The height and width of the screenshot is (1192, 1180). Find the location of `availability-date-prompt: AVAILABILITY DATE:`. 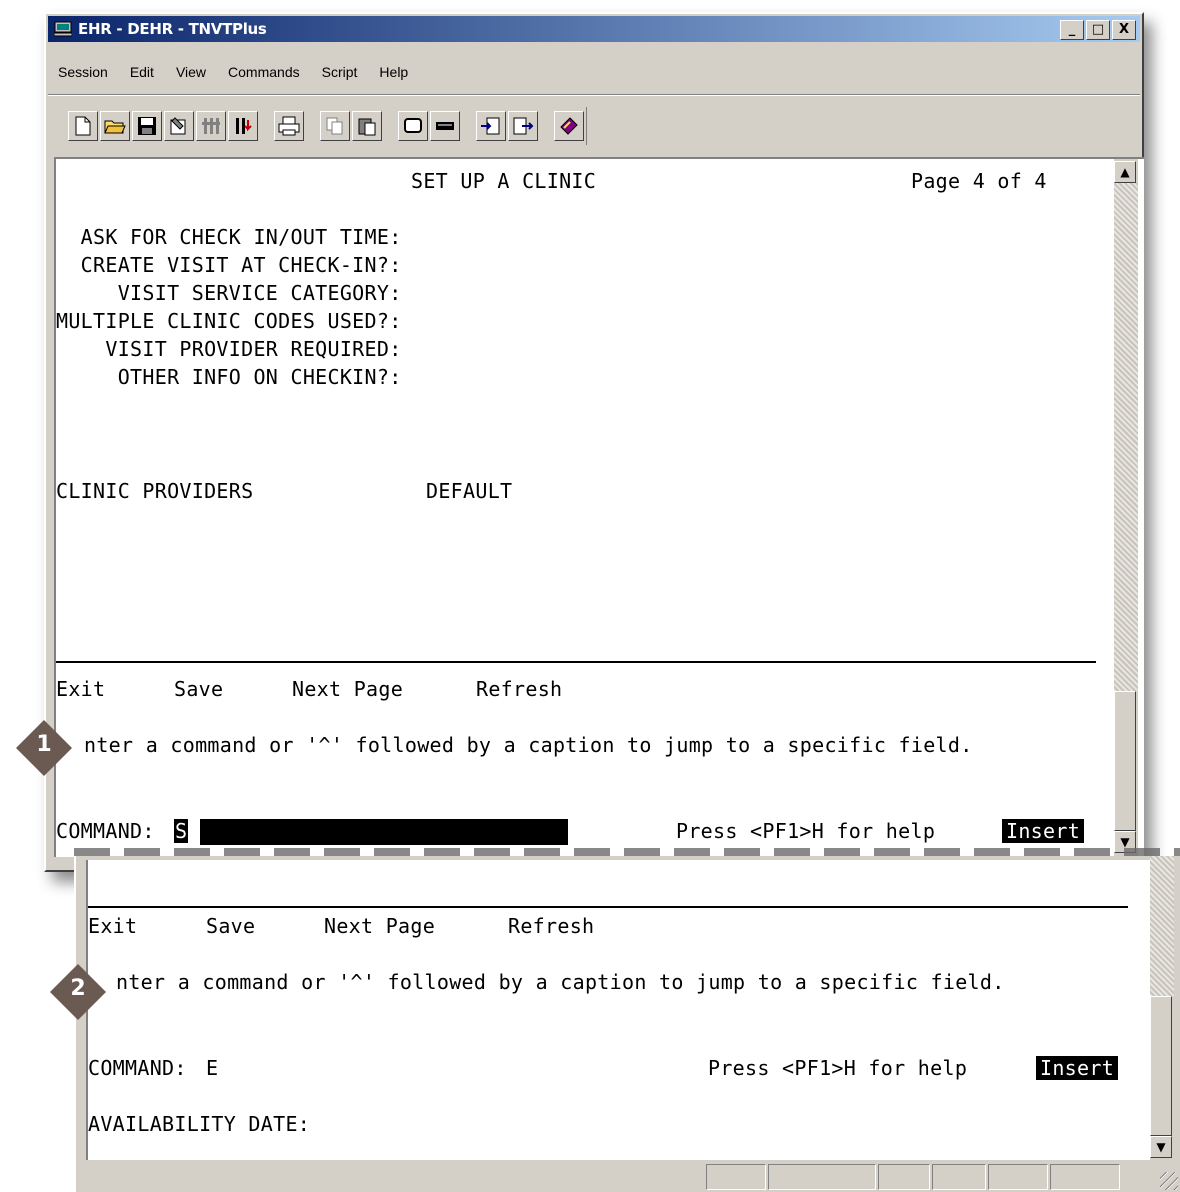

availability-date-prompt: AVAILABILITY DATE: is located at coordinates (199, 1124).